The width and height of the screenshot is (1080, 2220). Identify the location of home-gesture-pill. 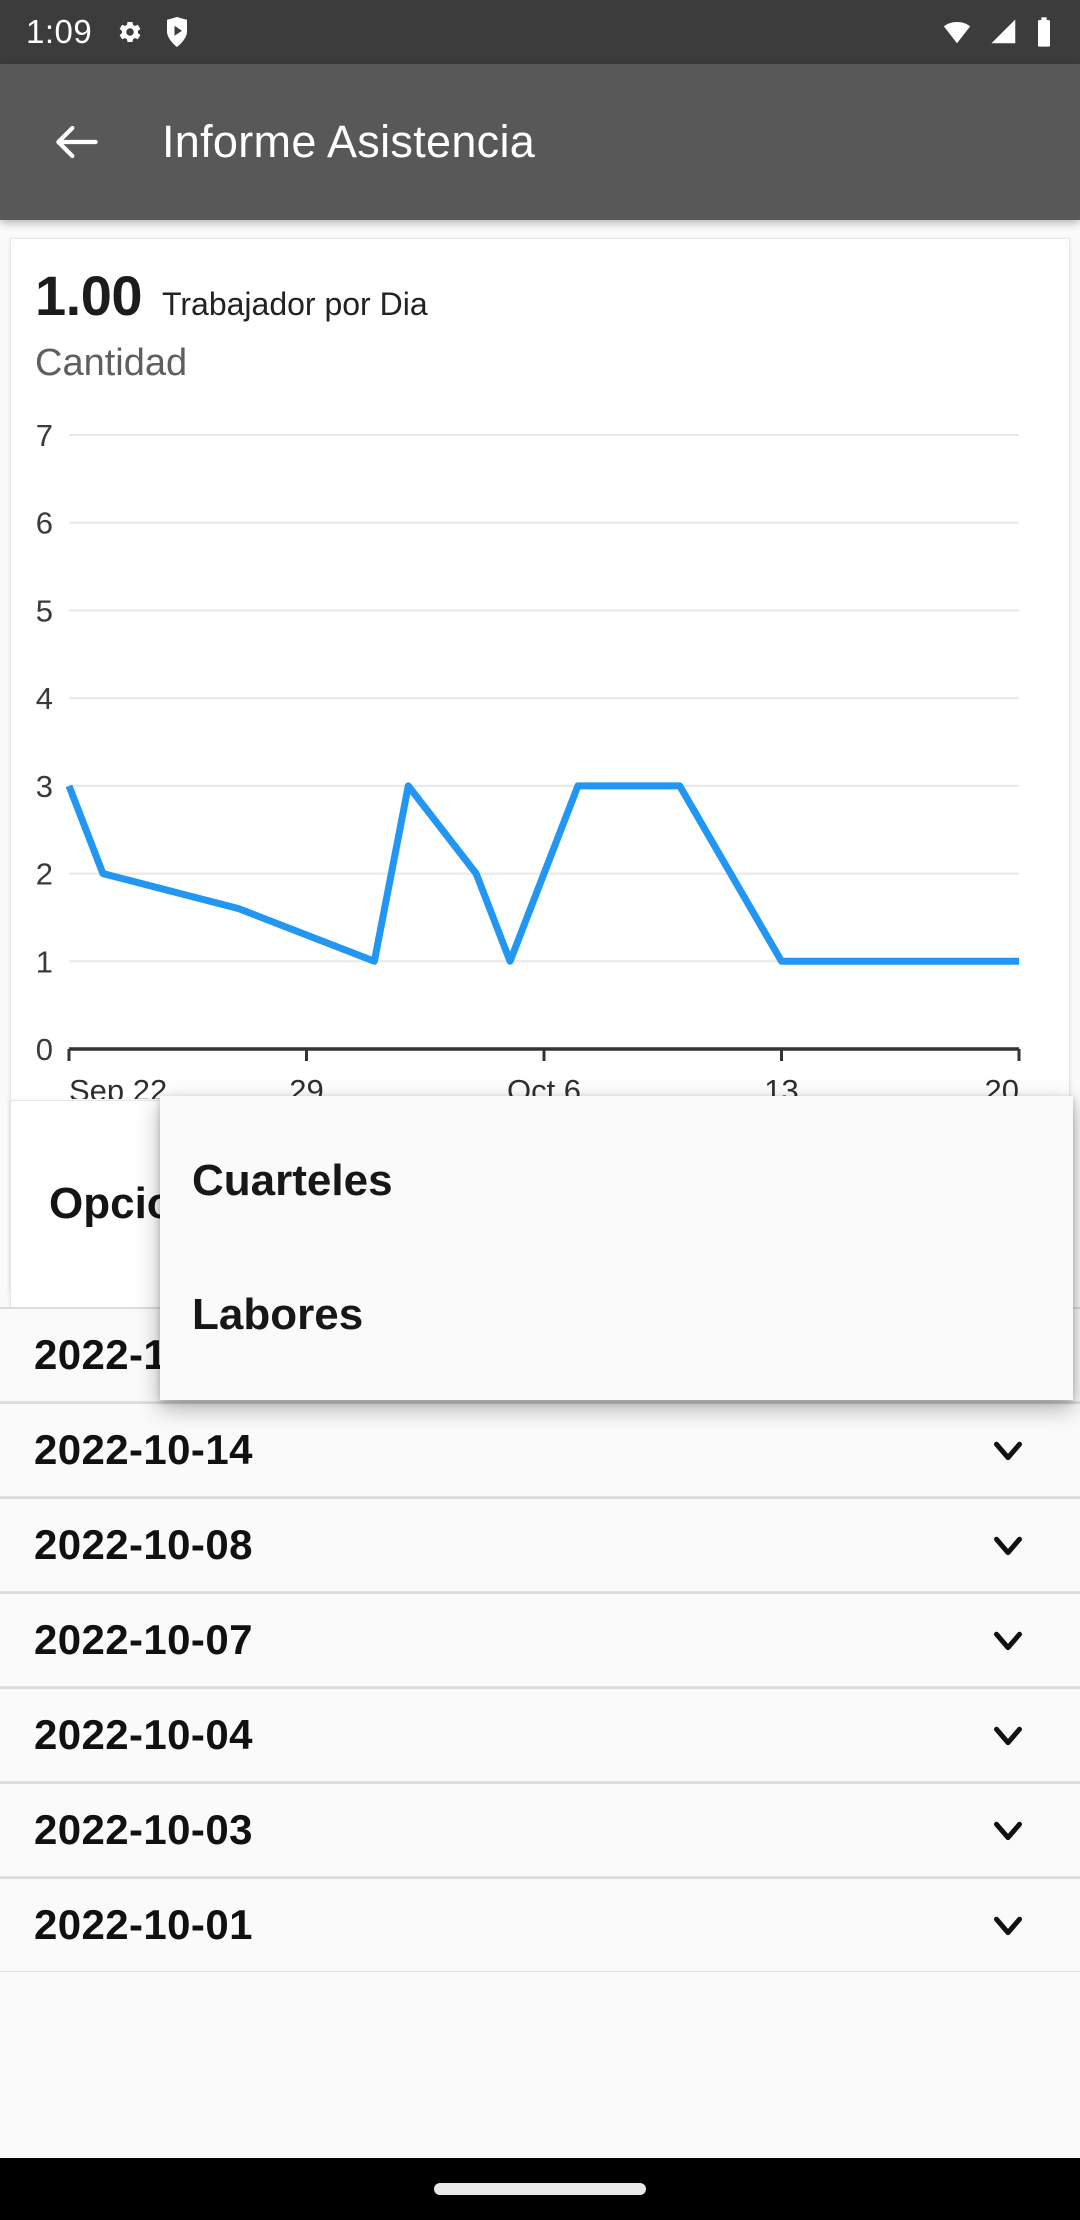
(540, 2189).